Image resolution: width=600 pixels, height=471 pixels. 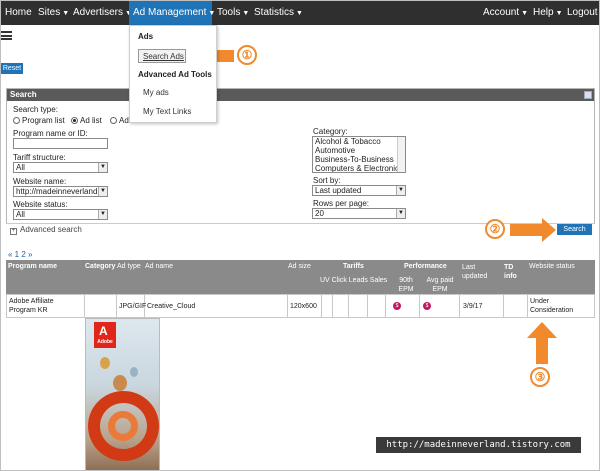 What do you see at coordinates (495, 229) in the screenshot?
I see `annotation-number-2: ②` at bounding box center [495, 229].